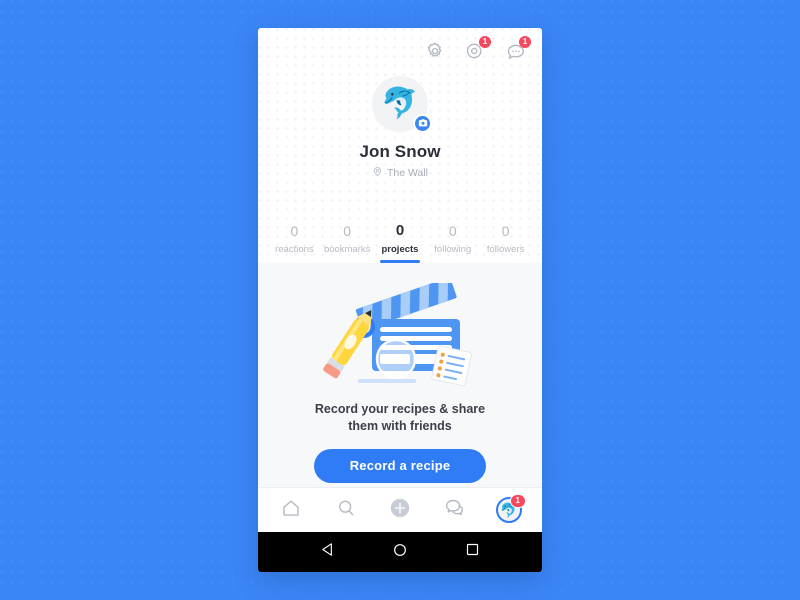 This screenshot has height=600, width=800. Describe the element at coordinates (400, 465) in the screenshot. I see `record-recipe-button: Record a recipe` at that location.